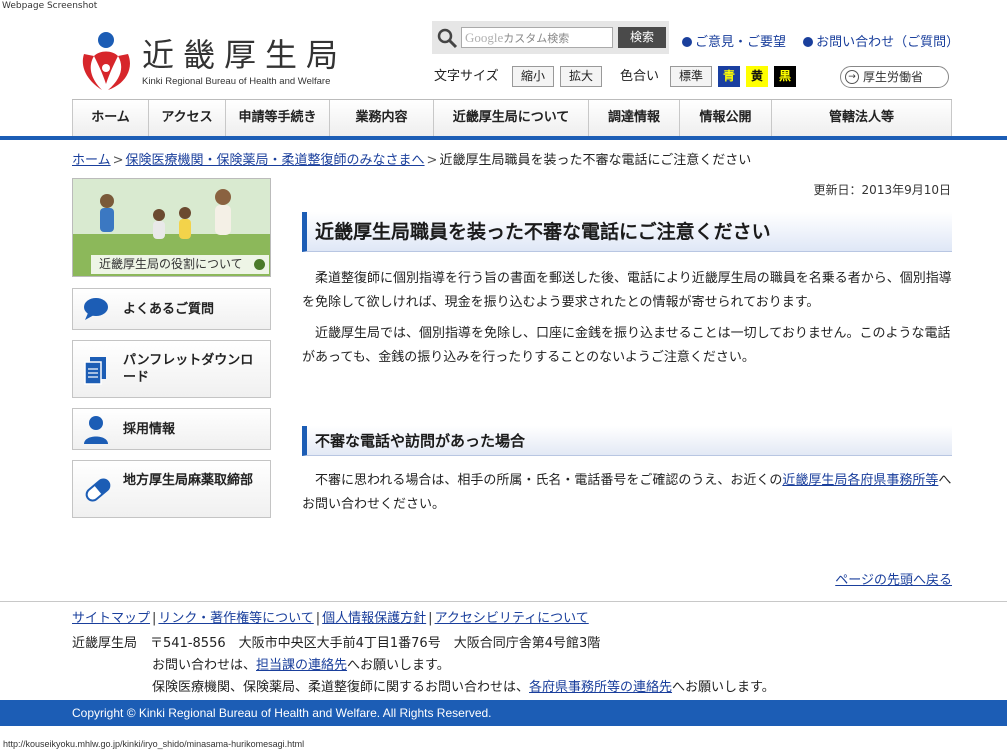 This screenshot has width=1007, height=750. Describe the element at coordinates (533, 76) in the screenshot. I see `font-smaller-button: 縮小` at that location.